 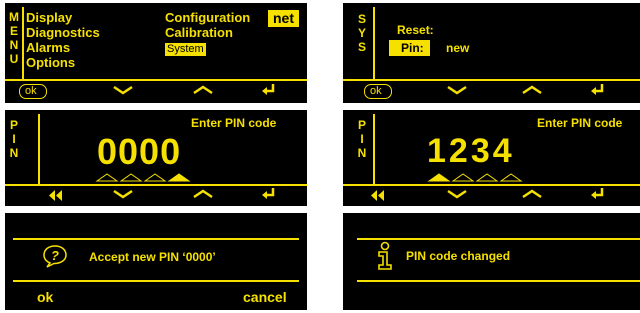 I want to click on pin-digits: 1234, so click(x=471, y=151).